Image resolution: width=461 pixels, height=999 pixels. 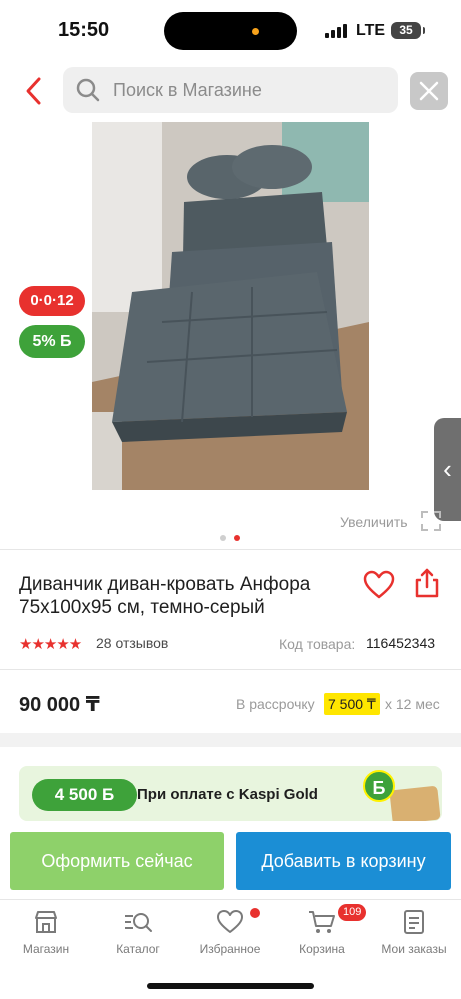 What do you see at coordinates (322, 922) in the screenshot?
I see `cart-icon` at bounding box center [322, 922].